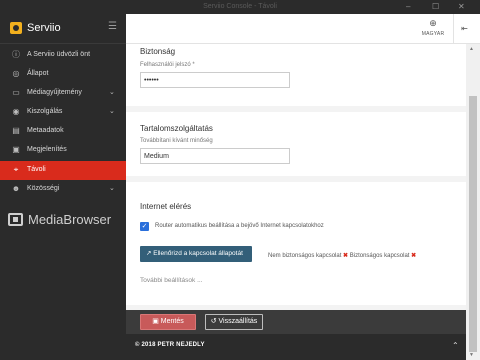  What do you see at coordinates (15, 219) in the screenshot?
I see `mediabrowser-icon` at bounding box center [15, 219].